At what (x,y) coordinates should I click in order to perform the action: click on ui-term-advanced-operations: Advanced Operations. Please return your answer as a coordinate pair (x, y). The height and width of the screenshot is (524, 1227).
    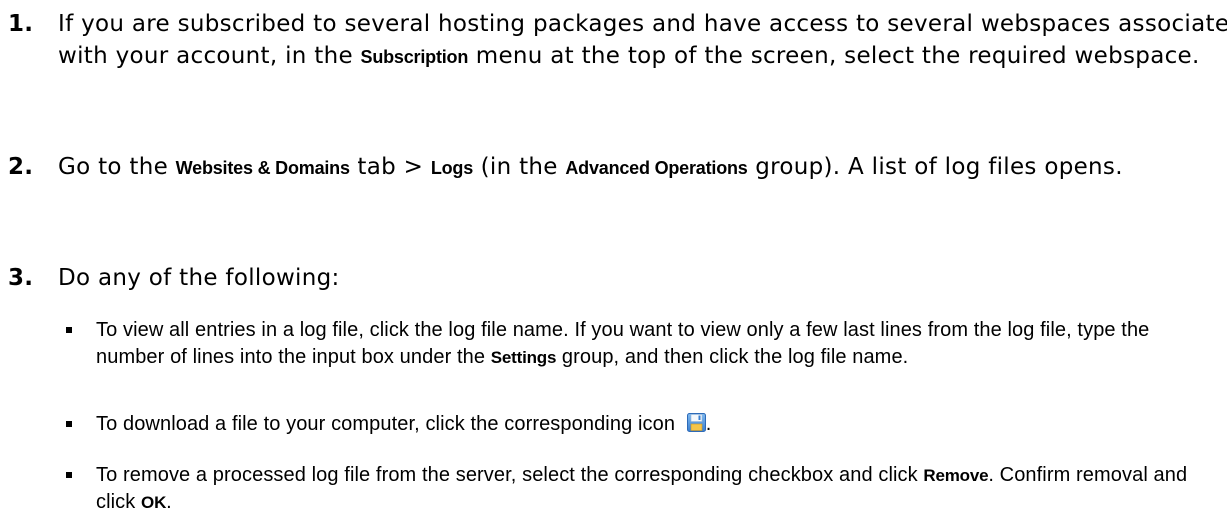
    Looking at the image, I should click on (656, 168).